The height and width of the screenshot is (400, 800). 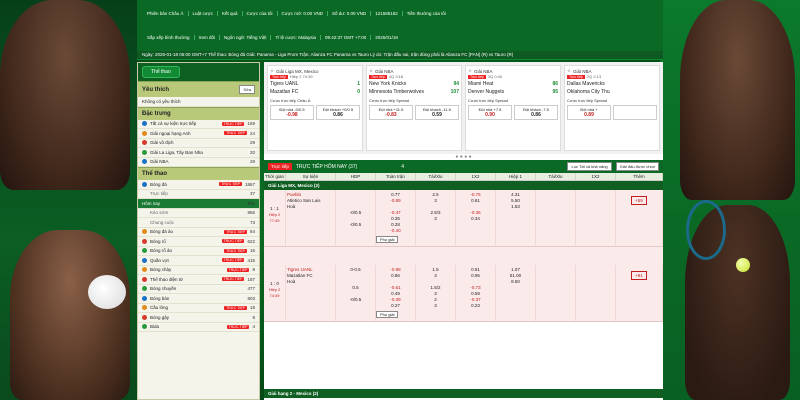 What do you see at coordinates (198, 242) in the screenshot?
I see `sports-item: Bóng rổ TRỰC TIẾP 622` at bounding box center [198, 242].